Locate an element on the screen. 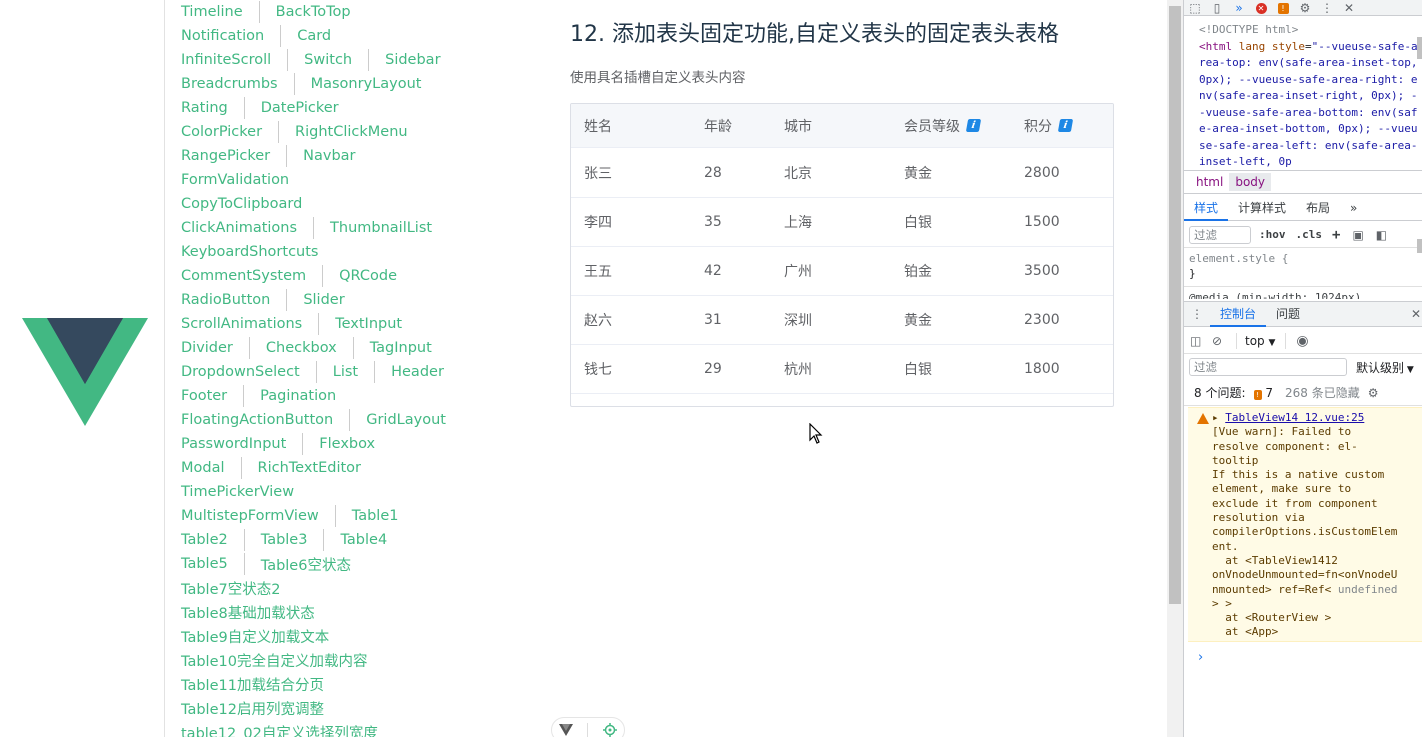 The height and width of the screenshot is (737, 1422). nav-link: TagInput is located at coordinates (401, 348).